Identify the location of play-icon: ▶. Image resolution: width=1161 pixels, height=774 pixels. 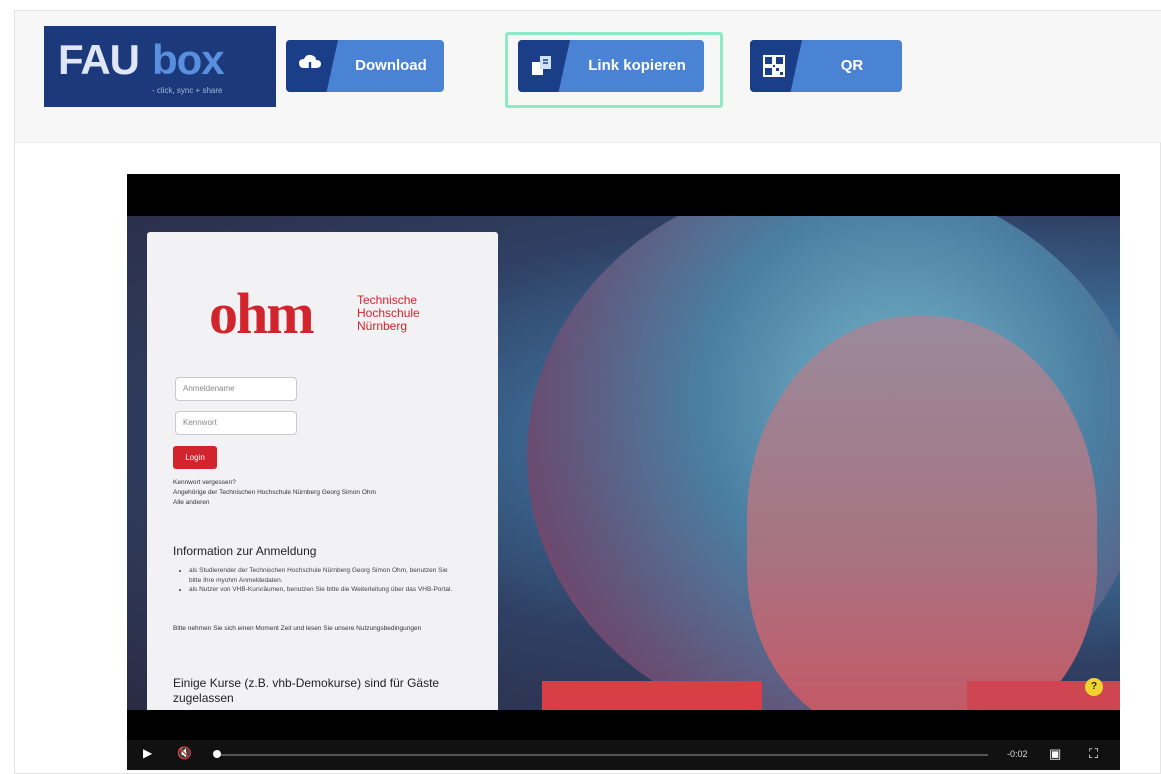
(147, 753).